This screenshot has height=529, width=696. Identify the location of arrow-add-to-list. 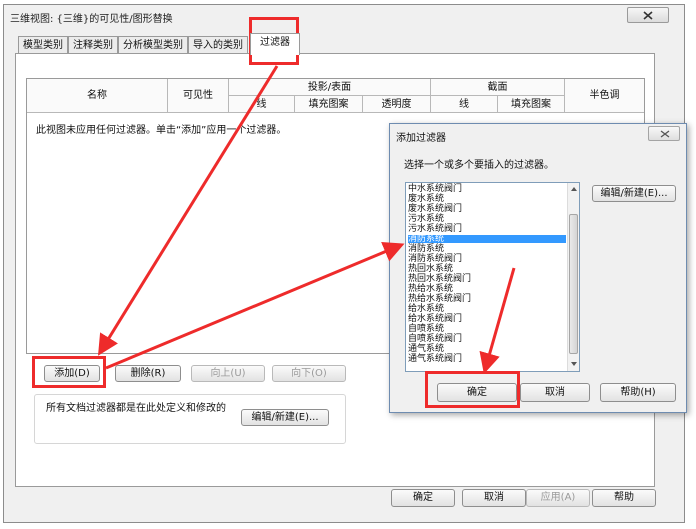
(255, 306).